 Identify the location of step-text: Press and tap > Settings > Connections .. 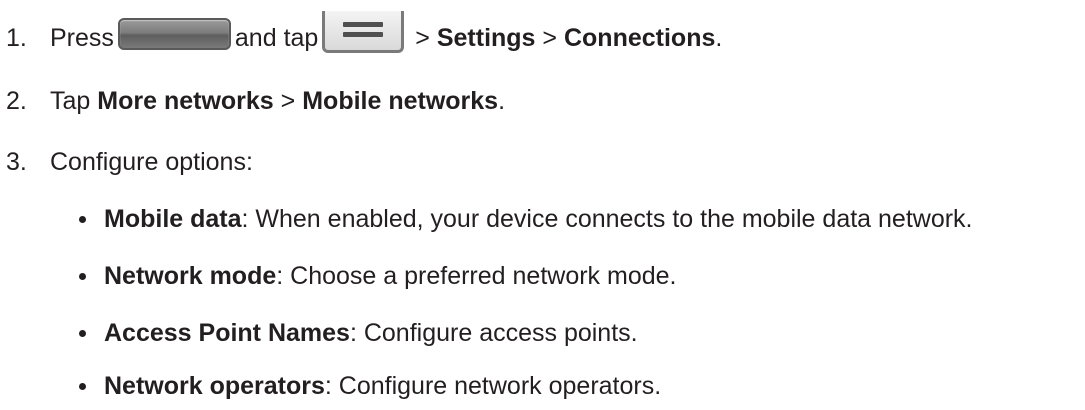
(386, 35).